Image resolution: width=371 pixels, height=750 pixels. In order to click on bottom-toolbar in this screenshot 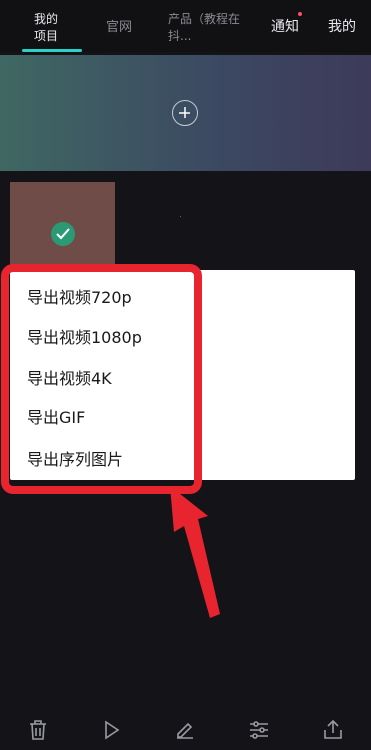, I will do `click(185, 730)`.